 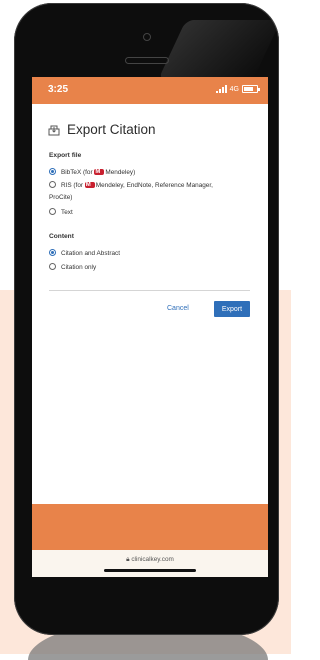 I want to click on dialog-title: Export Citation, so click(x=111, y=129).